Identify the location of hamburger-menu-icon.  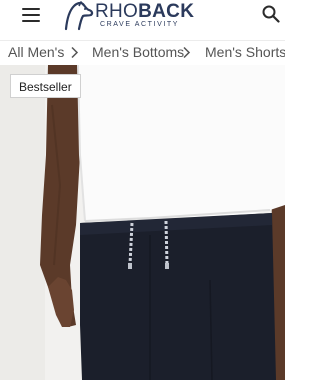
(31, 15).